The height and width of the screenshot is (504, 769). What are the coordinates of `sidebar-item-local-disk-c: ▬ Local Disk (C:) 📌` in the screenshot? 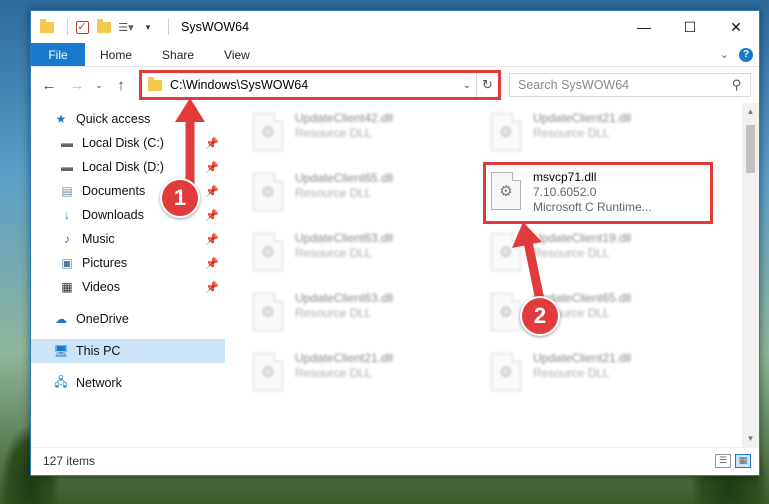 It's located at (128, 143).